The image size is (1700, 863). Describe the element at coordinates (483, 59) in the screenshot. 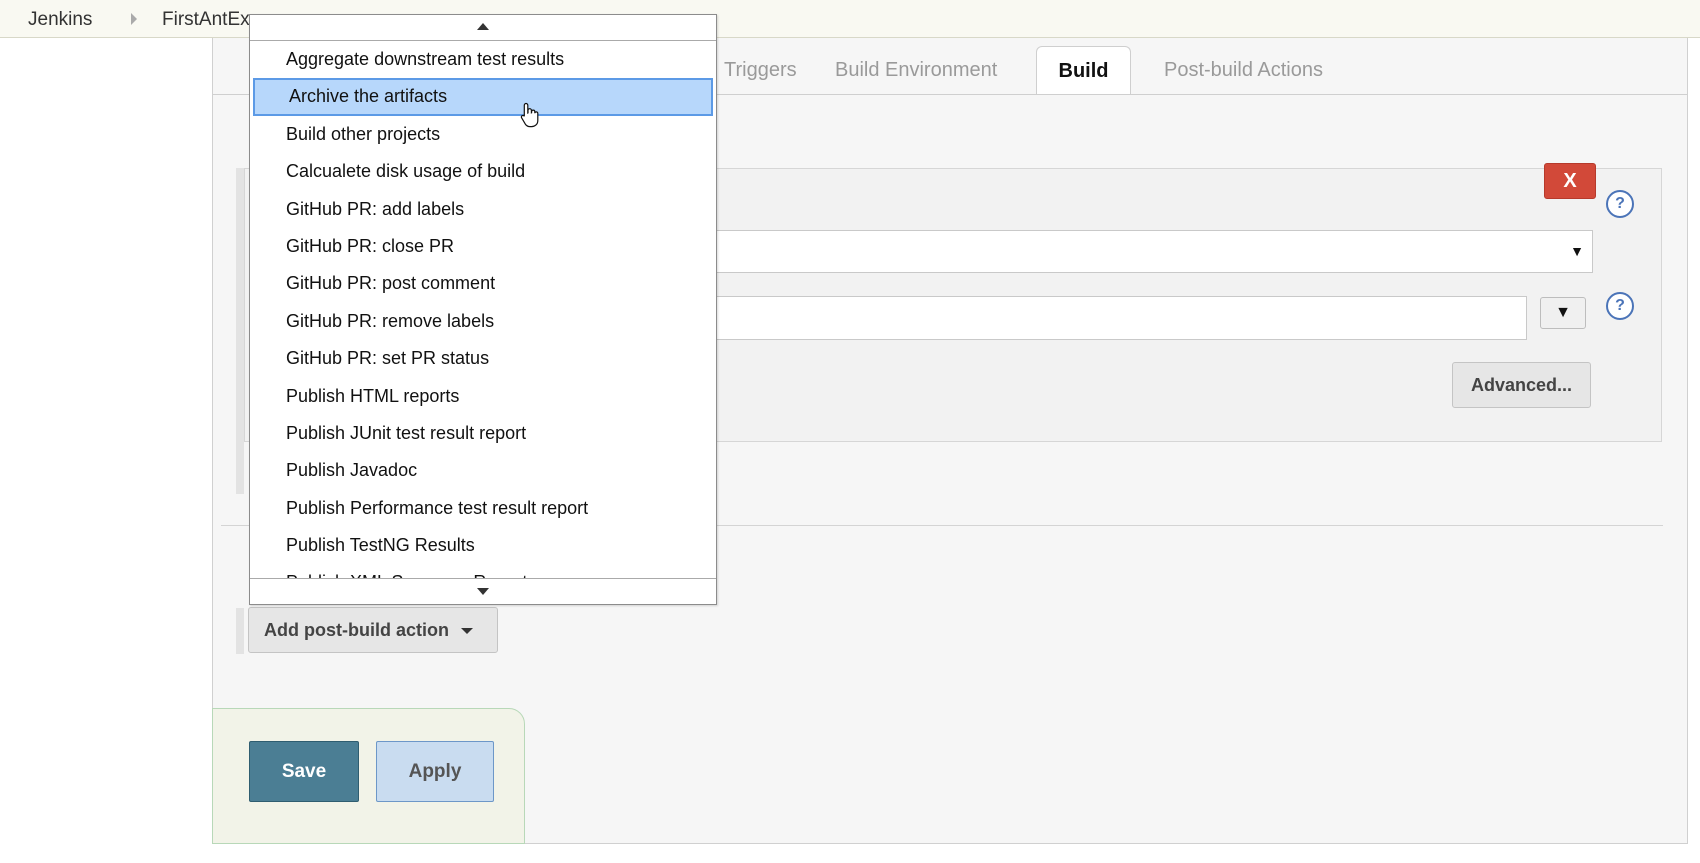

I see `menu-item-aggregate-downstream: Aggregate downstream test results` at that location.